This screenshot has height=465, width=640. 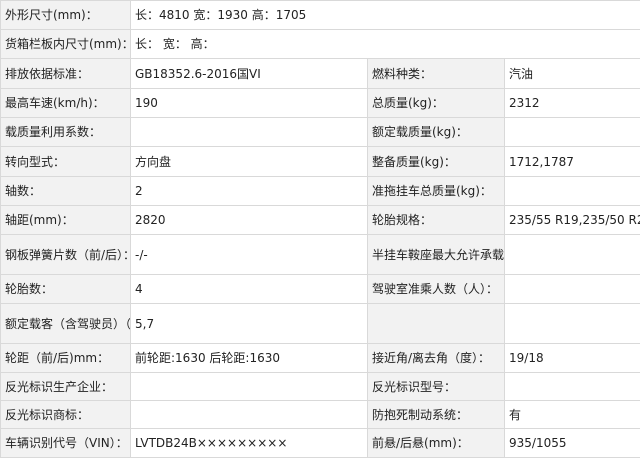 I want to click on spec-value: 5,7, so click(x=249, y=323).